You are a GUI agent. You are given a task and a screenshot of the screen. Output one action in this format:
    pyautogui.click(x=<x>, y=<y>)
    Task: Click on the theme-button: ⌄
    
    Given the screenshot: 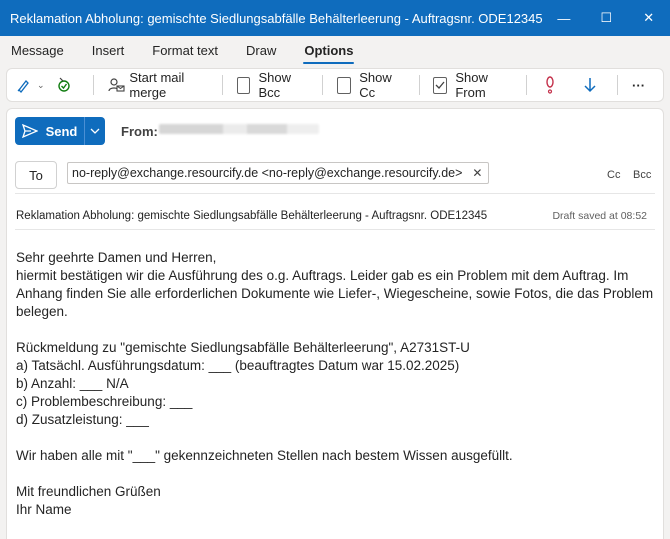 What is the action you would take?
    pyautogui.click(x=30, y=85)
    